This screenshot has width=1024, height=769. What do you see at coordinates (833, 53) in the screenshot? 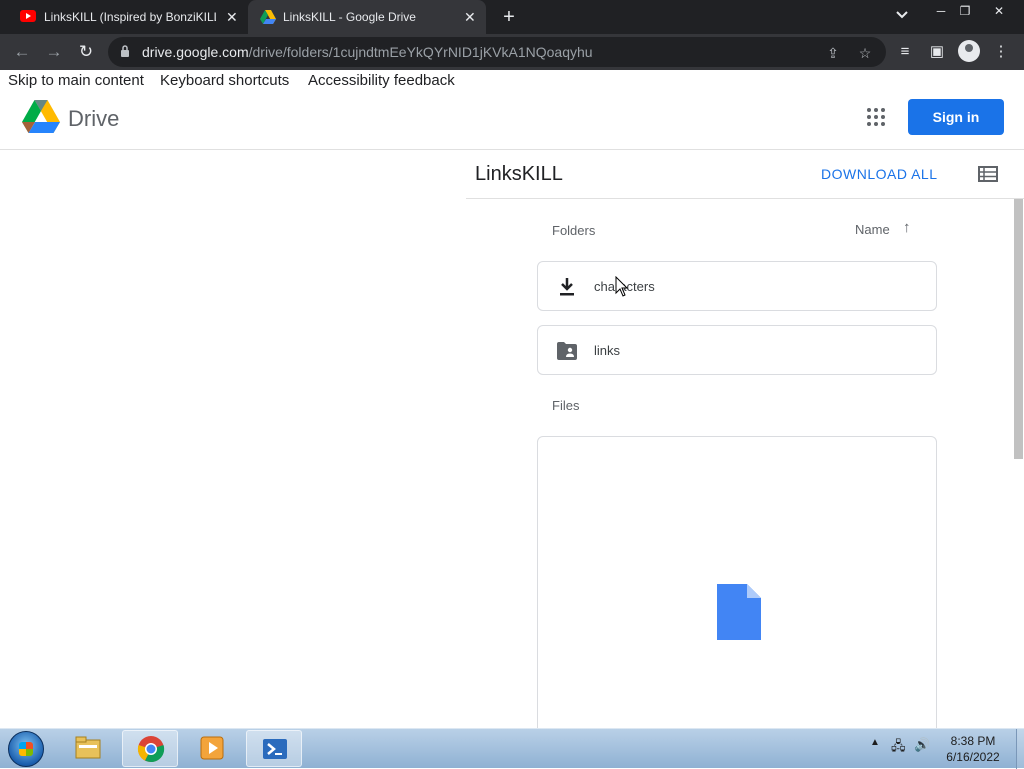
I see `share-icon: ⇪` at bounding box center [833, 53].